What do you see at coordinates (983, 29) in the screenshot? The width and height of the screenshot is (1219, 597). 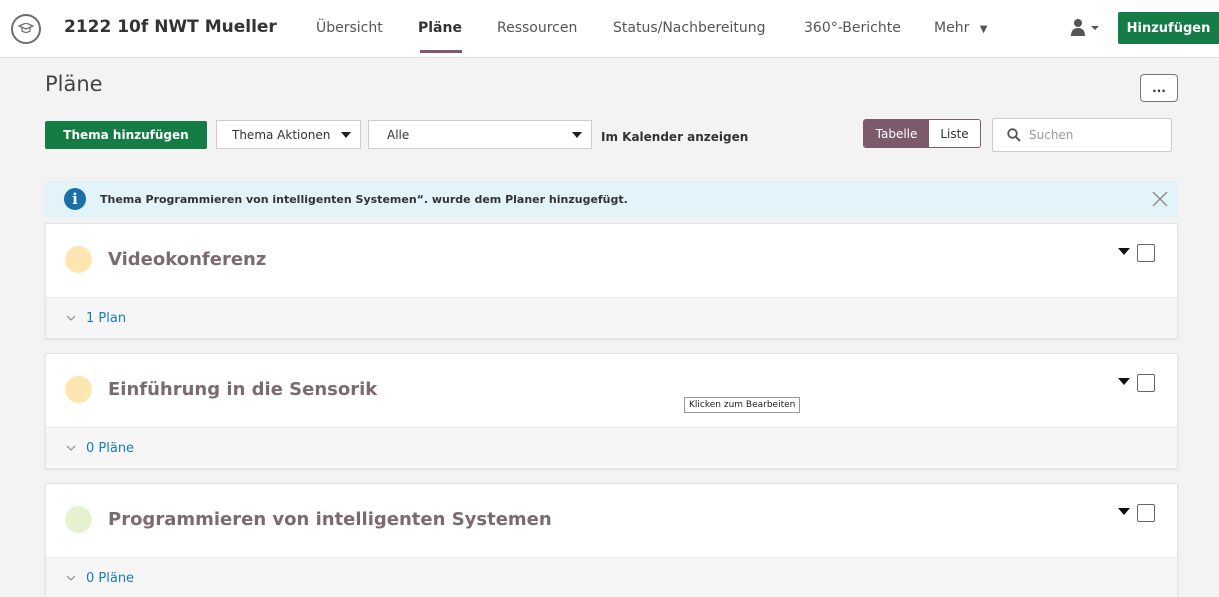 I see `chevron-down-icon: ▼` at bounding box center [983, 29].